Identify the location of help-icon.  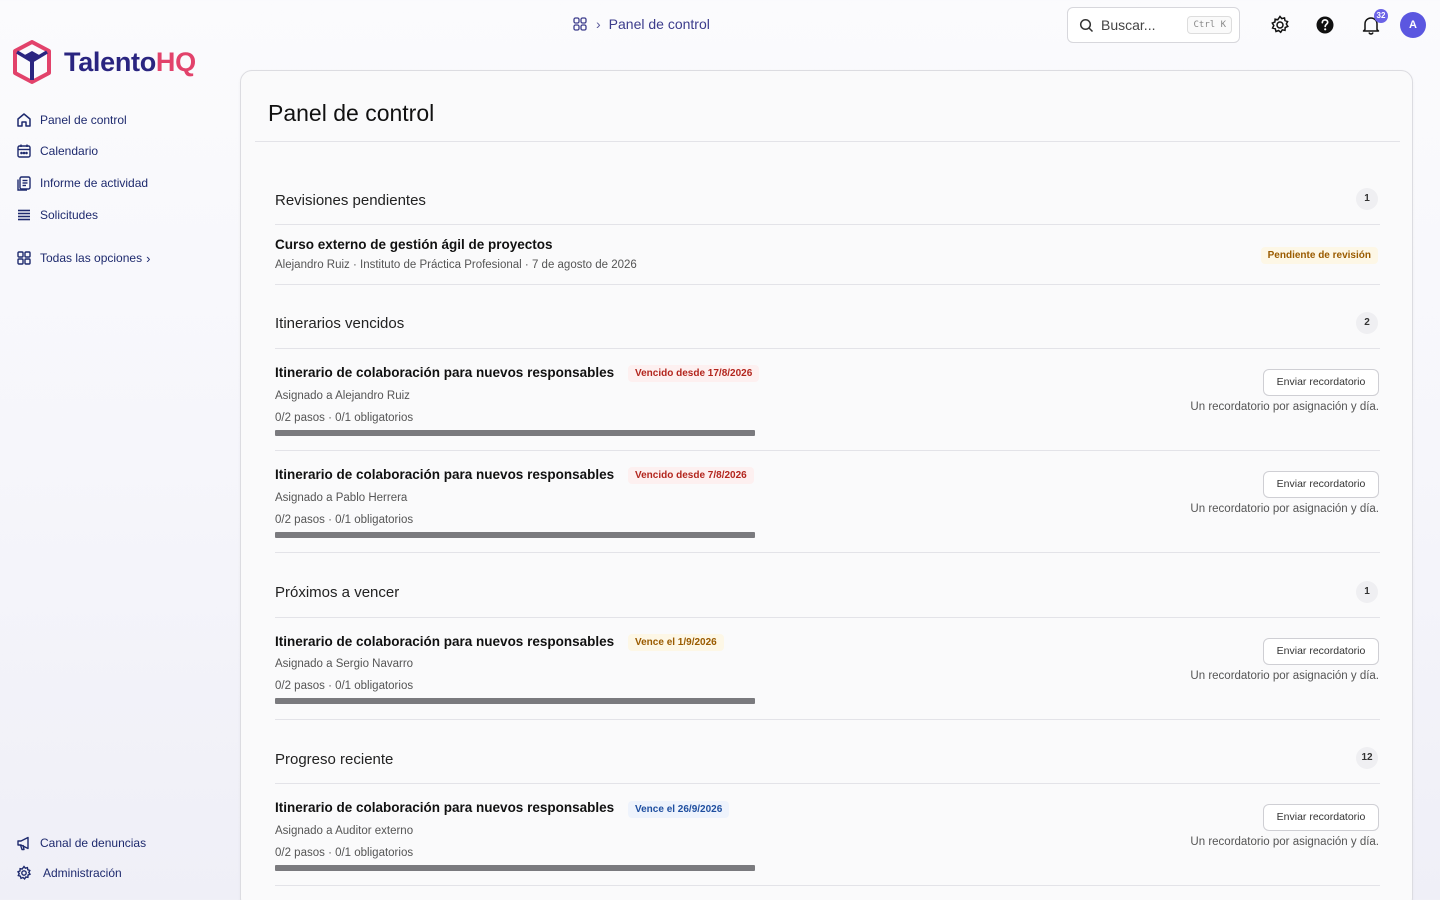
(1325, 25).